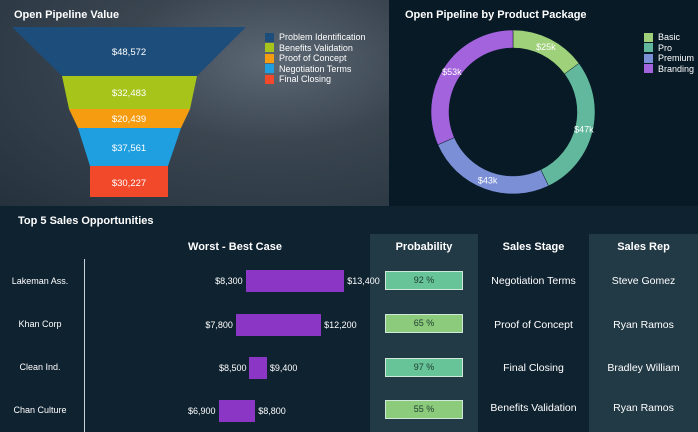 This screenshot has width=698, height=432. Describe the element at coordinates (40, 281) in the screenshot. I see `company-label: Lakeman Ass.` at that location.